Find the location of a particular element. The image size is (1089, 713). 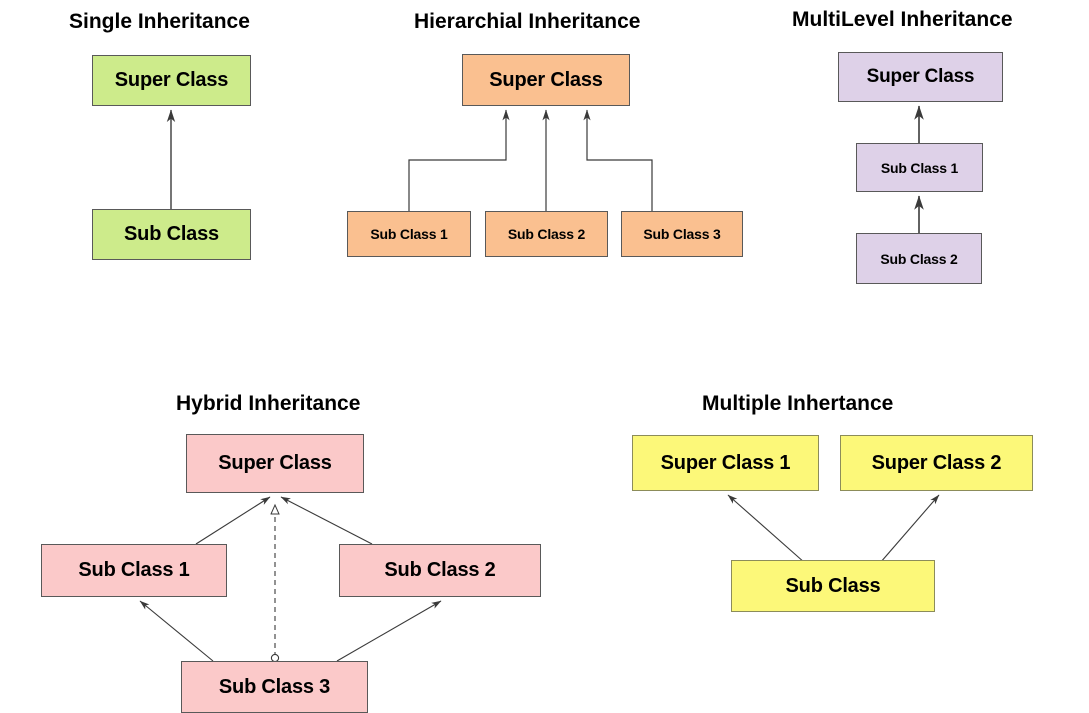

edge-hier-sub1-to-super is located at coordinates (459, 160).